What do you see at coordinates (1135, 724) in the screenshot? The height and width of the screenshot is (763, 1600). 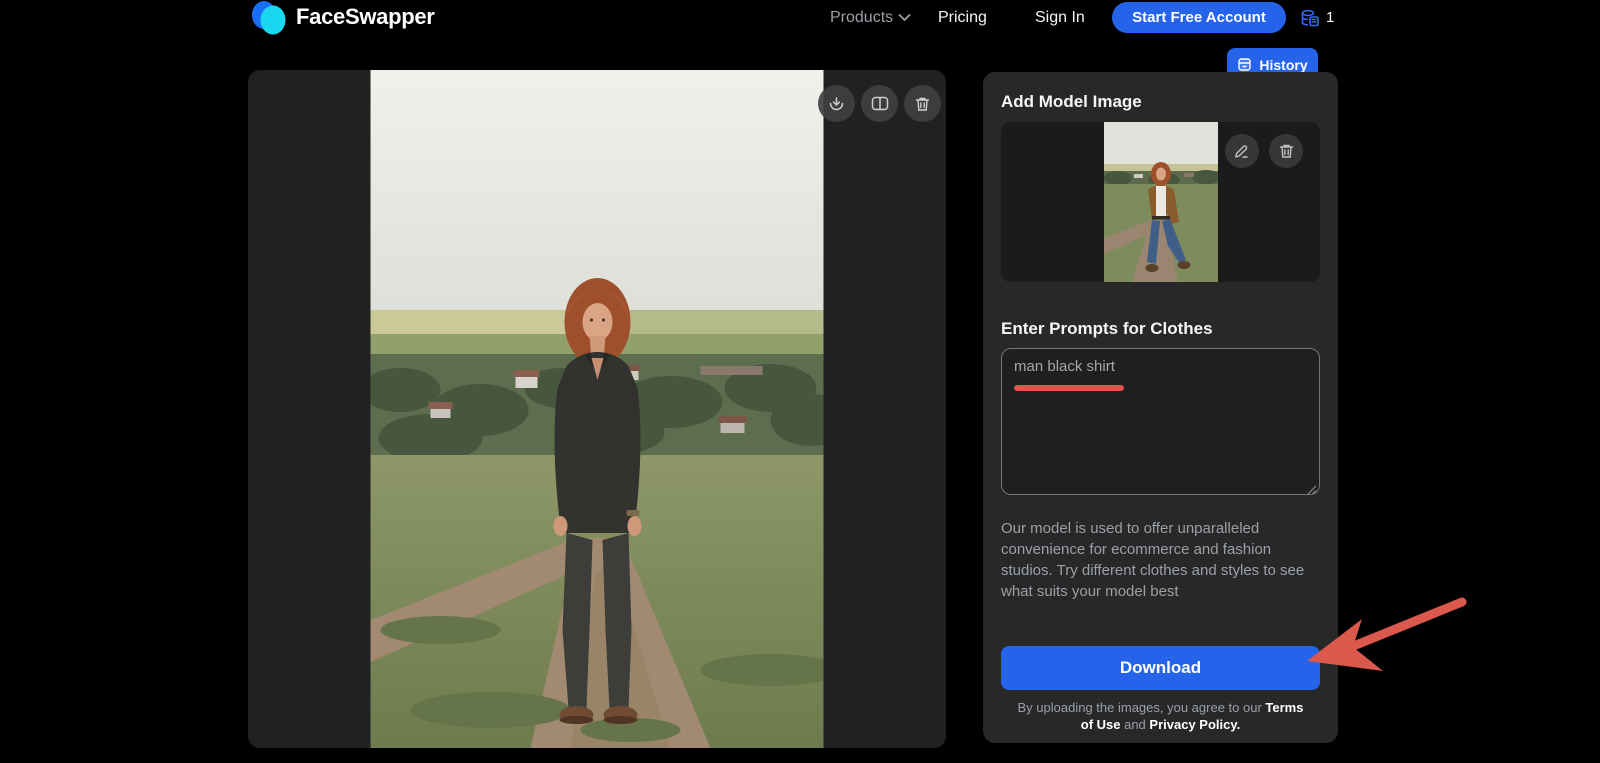 I see `footer-and: and` at bounding box center [1135, 724].